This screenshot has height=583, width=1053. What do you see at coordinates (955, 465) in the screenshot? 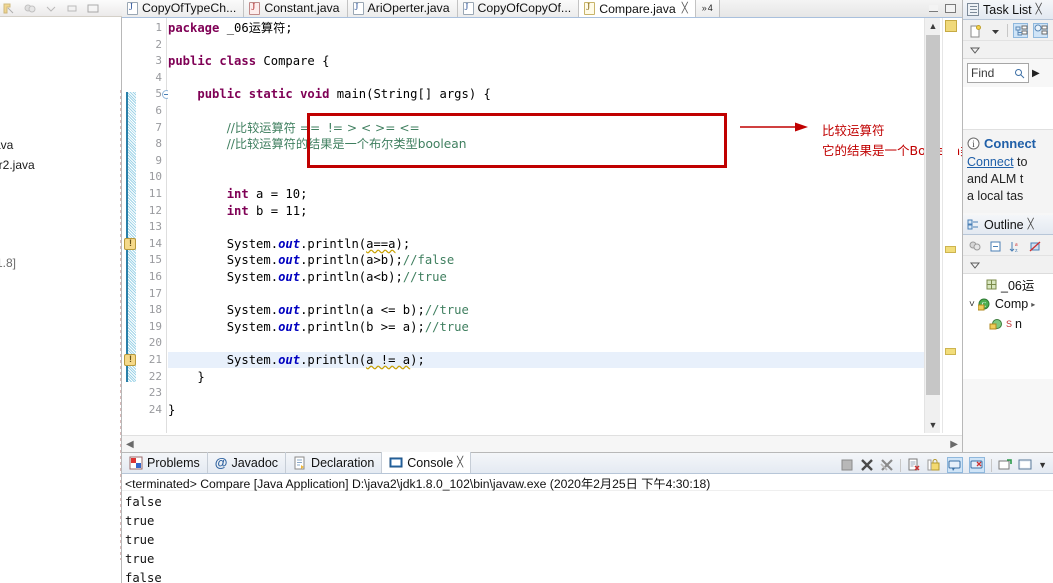
I see `pin-console-icon` at bounding box center [955, 465].